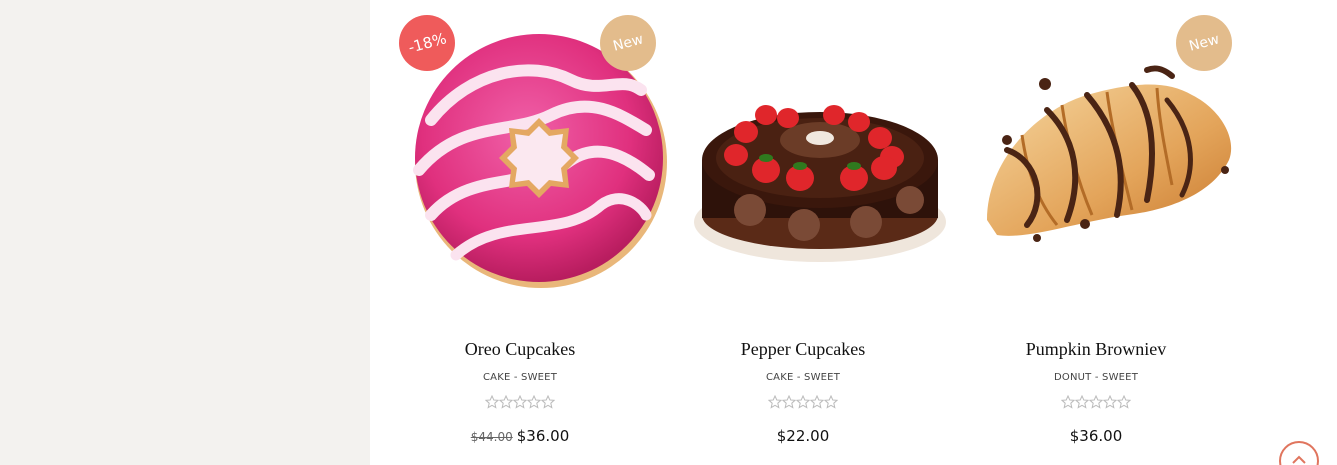 The width and height of the screenshot is (1337, 465). I want to click on product-title: Oreo Cupcakes, so click(520, 349).